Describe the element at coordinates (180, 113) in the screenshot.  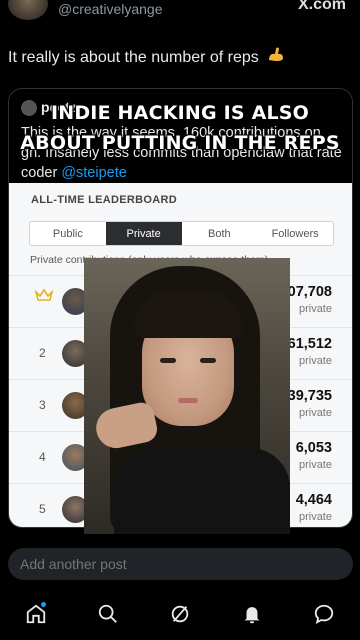
I see `caption-line-1: INDIE HACKING IS ALSO` at that location.